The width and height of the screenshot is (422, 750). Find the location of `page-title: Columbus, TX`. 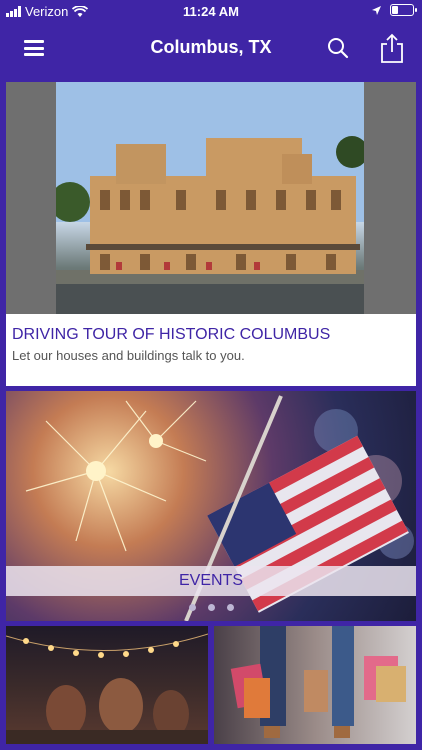

page-title: Columbus, TX is located at coordinates (211, 47).